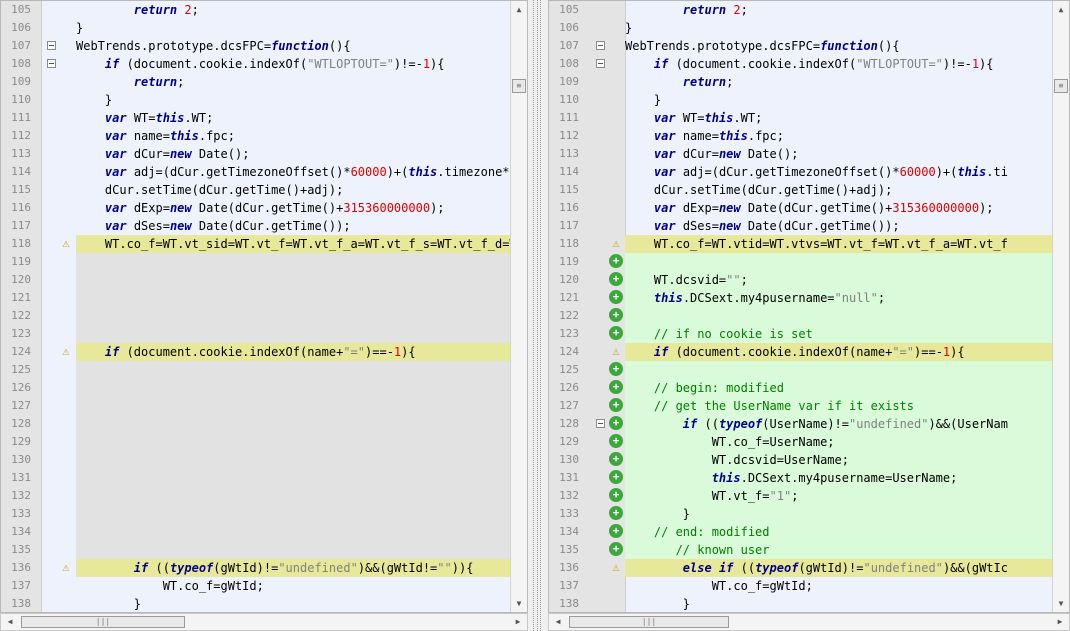 This screenshot has height=631, width=1070. I want to click on line-number: 115, so click(569, 189).